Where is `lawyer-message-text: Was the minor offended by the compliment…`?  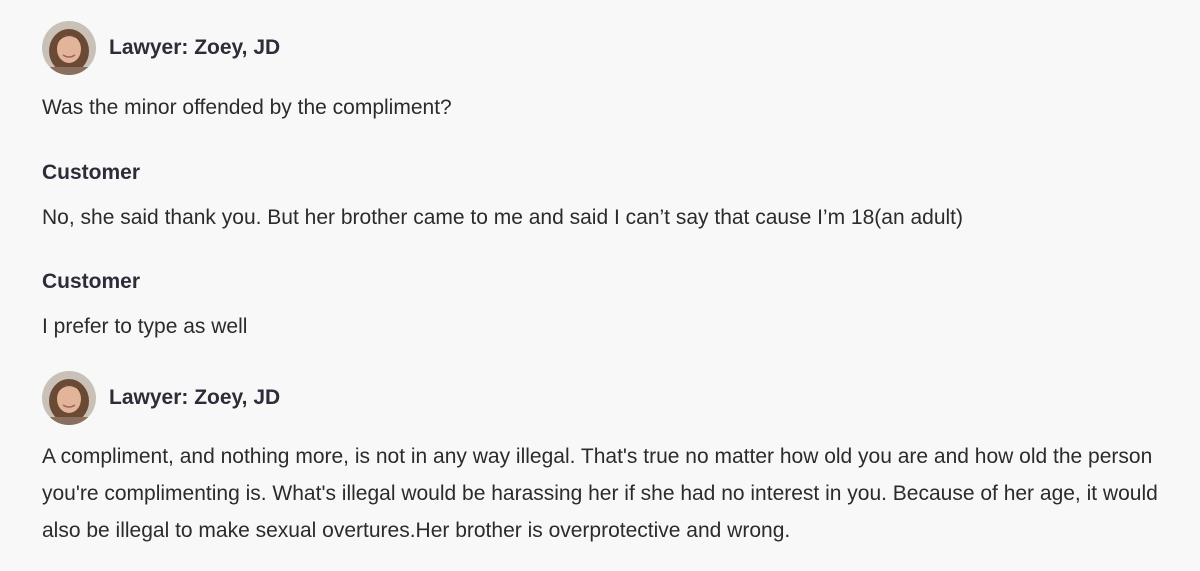 lawyer-message-text: Was the minor offended by the compliment… is located at coordinates (247, 107).